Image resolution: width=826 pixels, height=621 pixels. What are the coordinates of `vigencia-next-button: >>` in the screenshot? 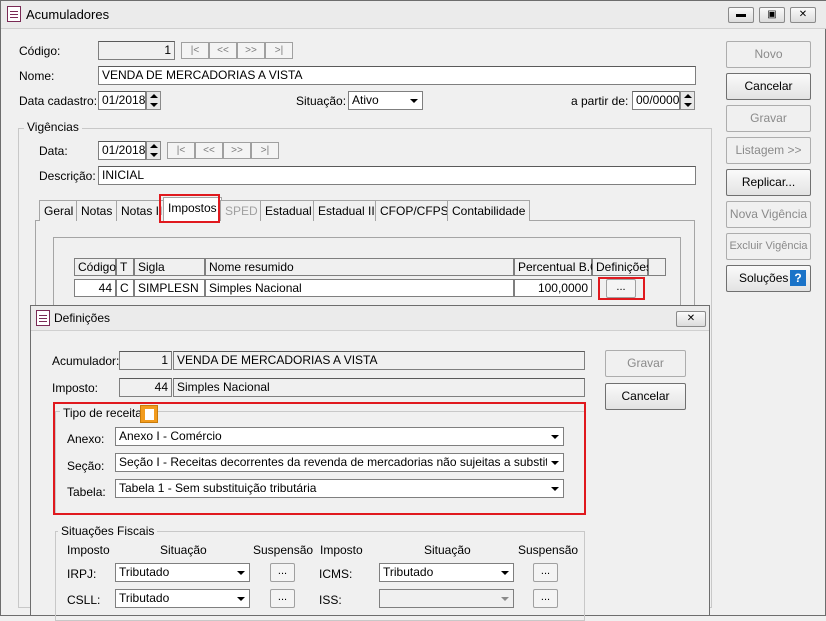 It's located at (237, 150).